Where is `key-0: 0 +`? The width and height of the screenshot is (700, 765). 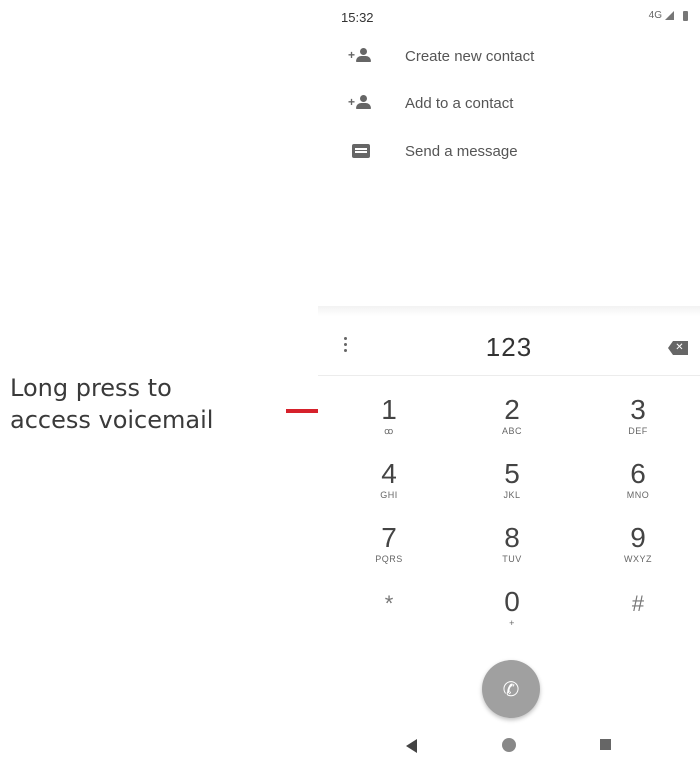
key-0: 0 + is located at coordinates (512, 617).